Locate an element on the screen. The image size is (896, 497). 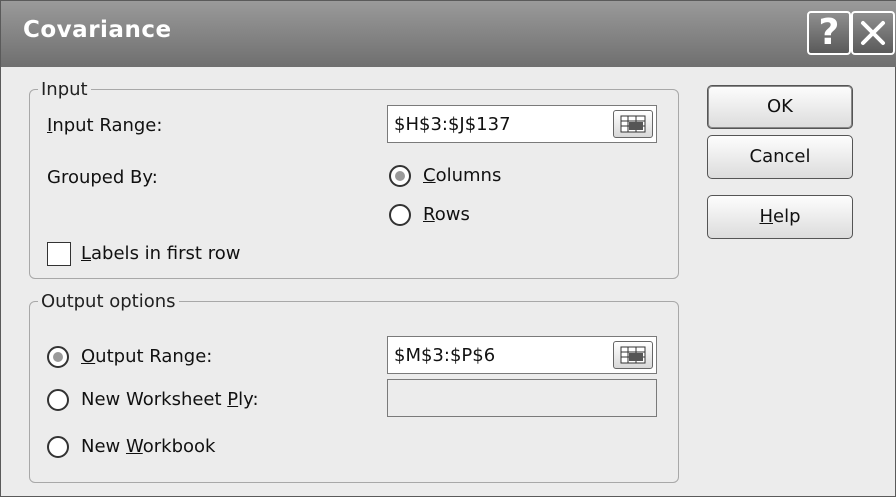
new-worksheet-ply-radio is located at coordinates (58, 400).